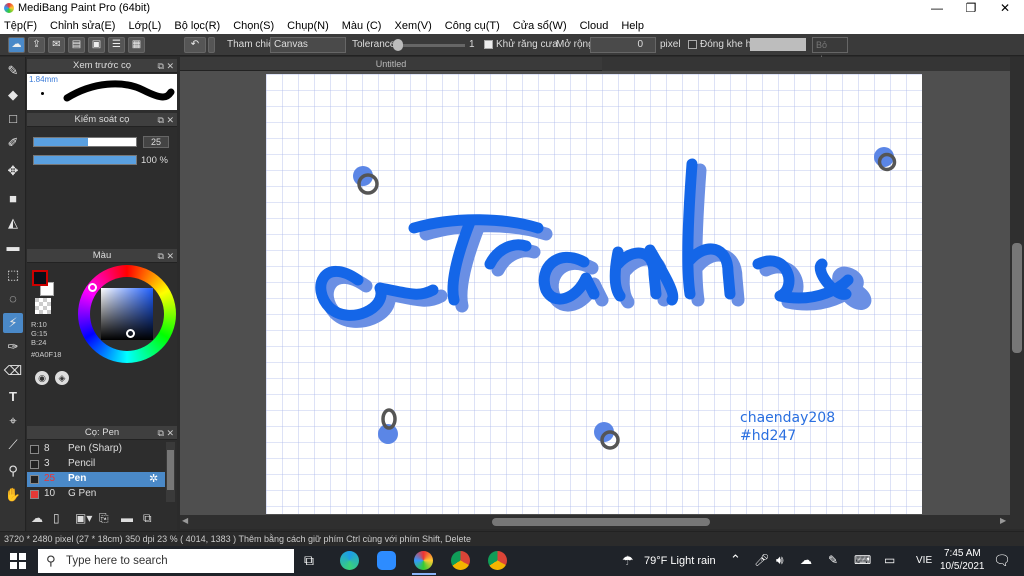 The width and height of the screenshot is (1024, 576). I want to click on notification-icon: 🗨︎, so click(1002, 560).